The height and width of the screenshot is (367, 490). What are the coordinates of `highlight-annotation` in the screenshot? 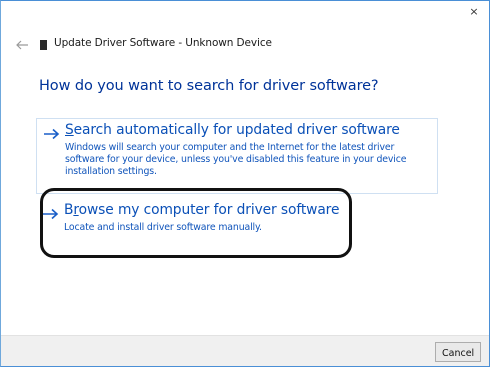 It's located at (196, 223).